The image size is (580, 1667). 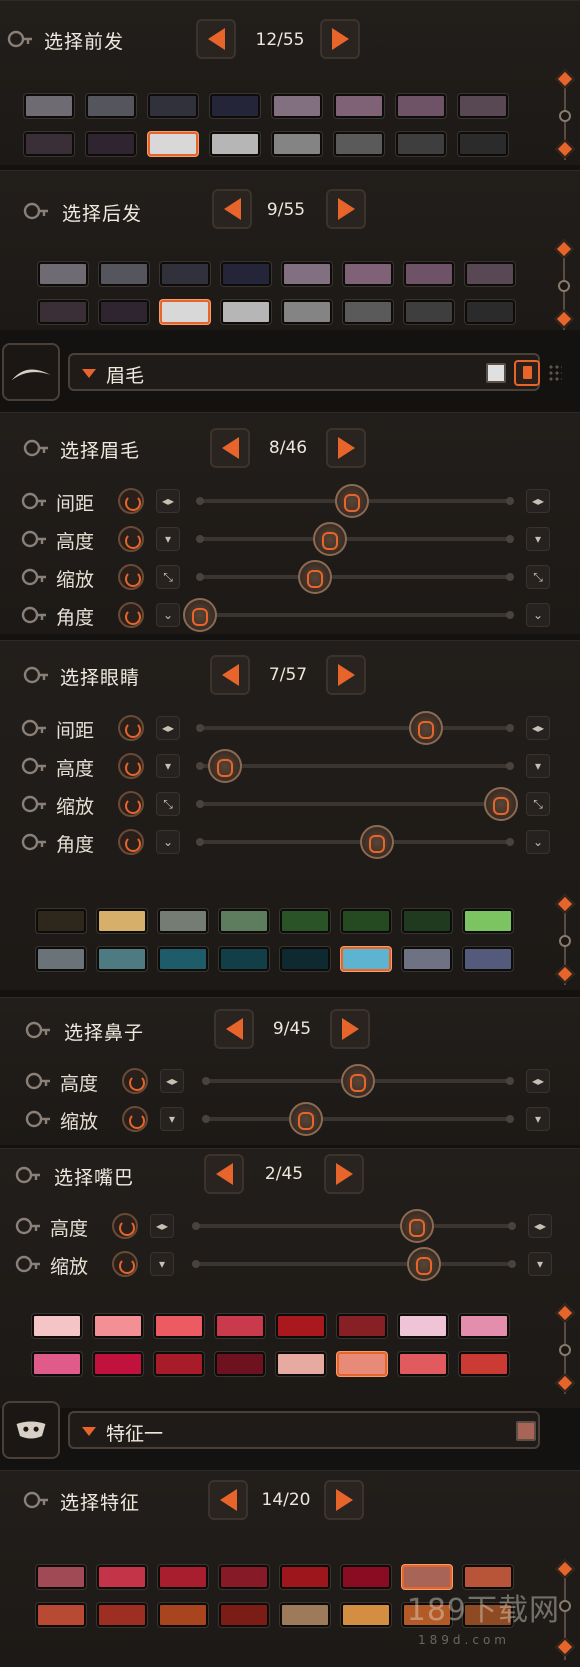 What do you see at coordinates (555, 373) in the screenshot?
I see `drag-handle-icon` at bounding box center [555, 373].